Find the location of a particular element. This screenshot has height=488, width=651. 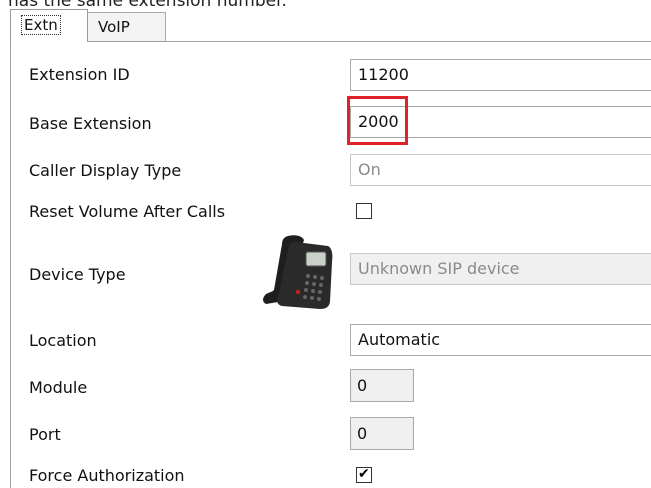

base-extension-label: Base Extension is located at coordinates (90, 123).